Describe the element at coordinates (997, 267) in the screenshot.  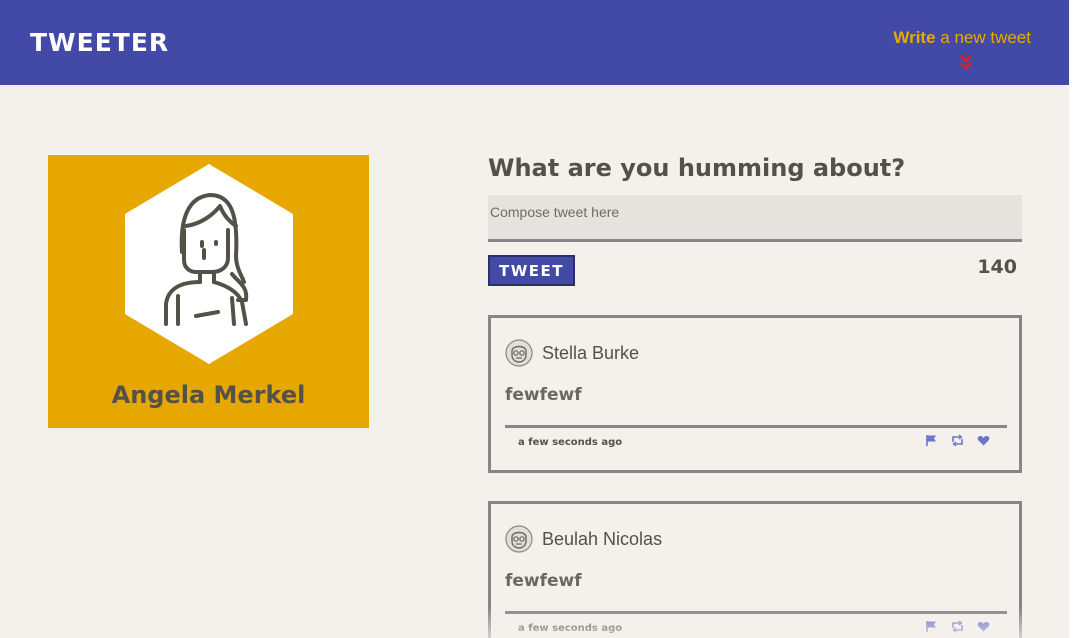
I see `character-counter: 140` at that location.